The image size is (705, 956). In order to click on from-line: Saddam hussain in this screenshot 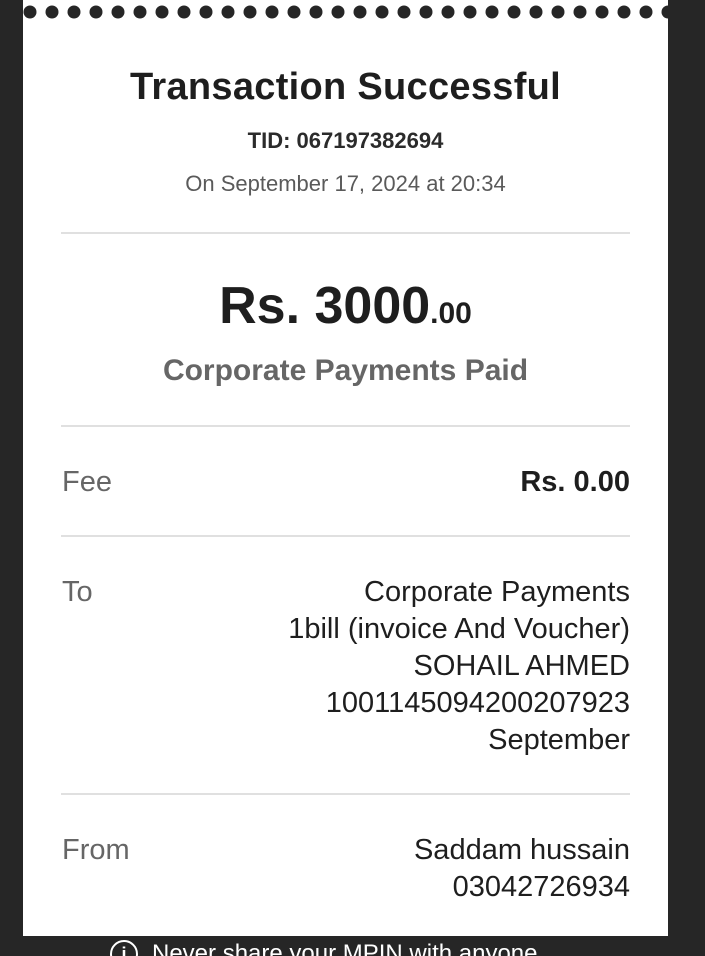, I will do `click(521, 850)`.